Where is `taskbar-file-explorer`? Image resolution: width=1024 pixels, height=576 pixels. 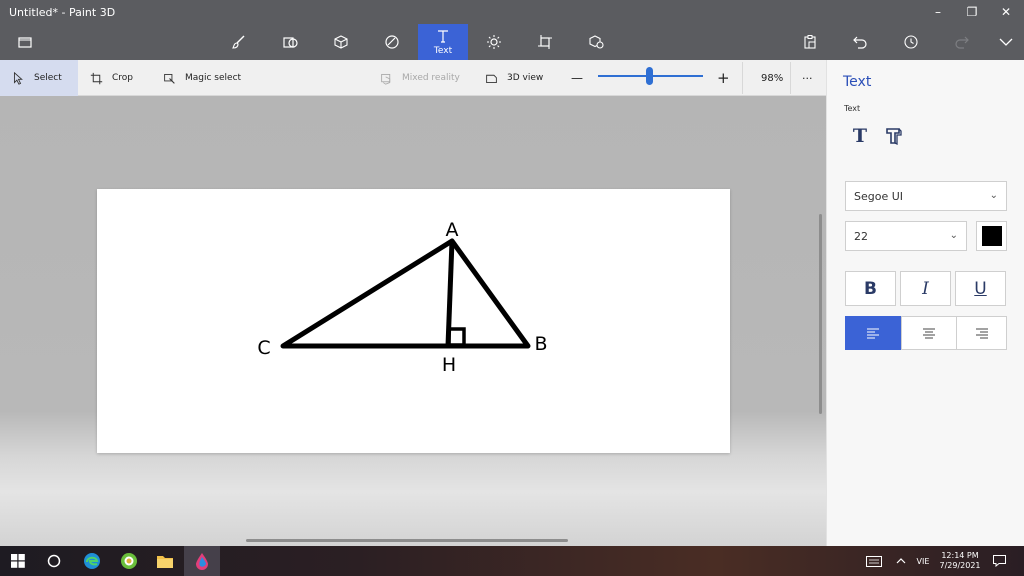
taskbar-file-explorer is located at coordinates (165, 561).